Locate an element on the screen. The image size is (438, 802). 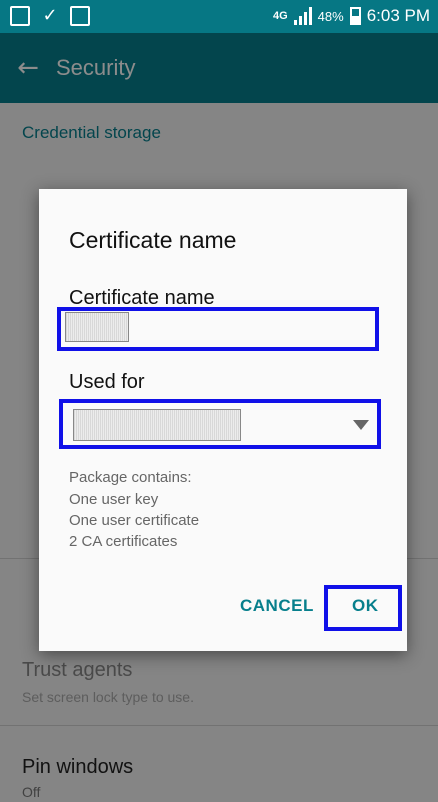
dialog-title: Certificate name is located at coordinates (153, 240).